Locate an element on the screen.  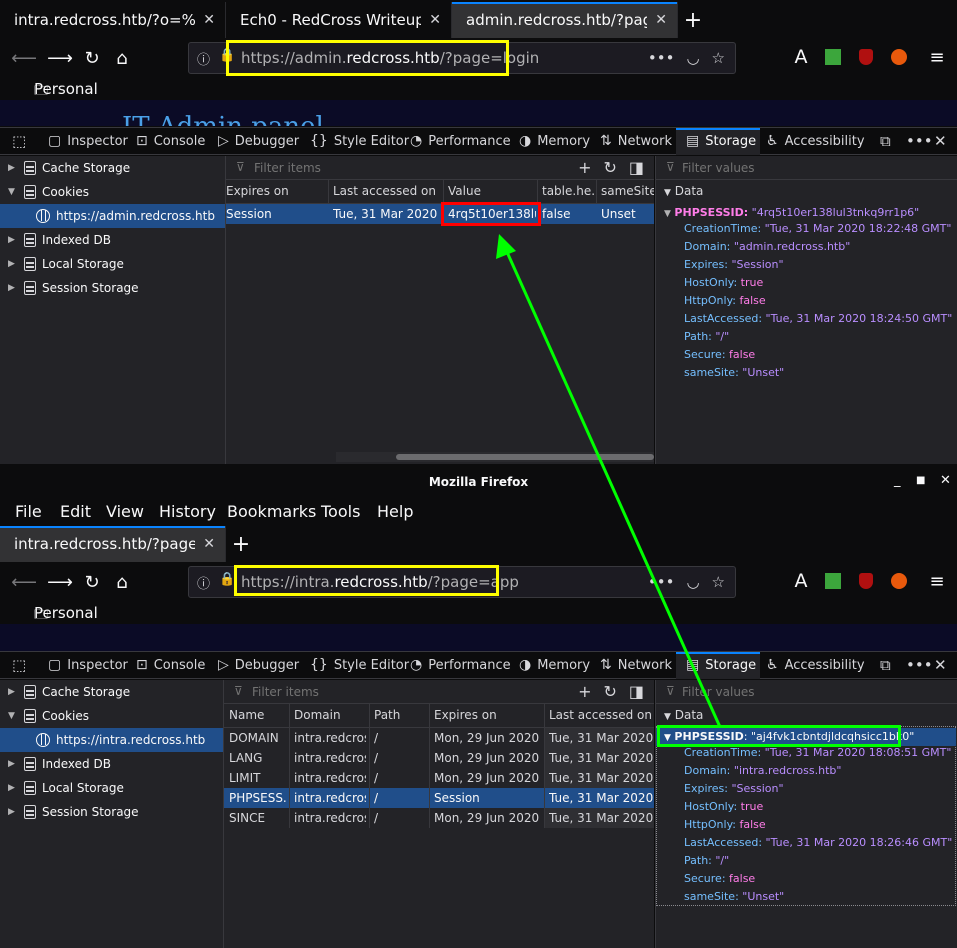
tree-cookie-origin: https://intra.redcross.htb is located at coordinates (111, 740).